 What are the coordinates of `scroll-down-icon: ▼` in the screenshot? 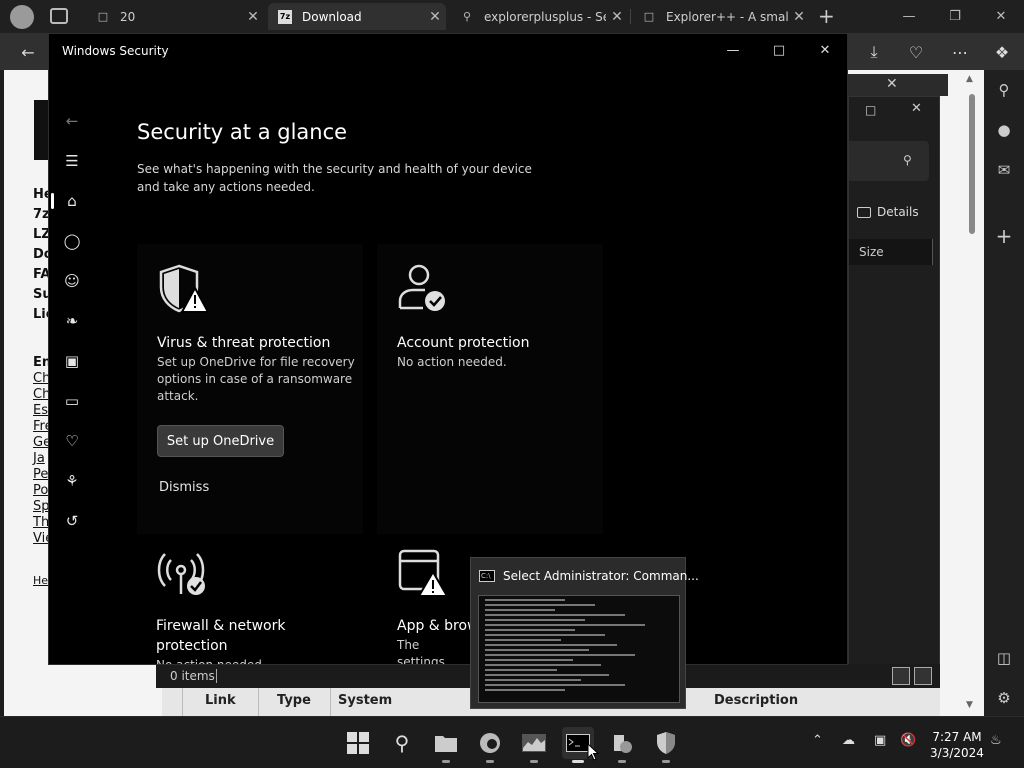 It's located at (969, 705).